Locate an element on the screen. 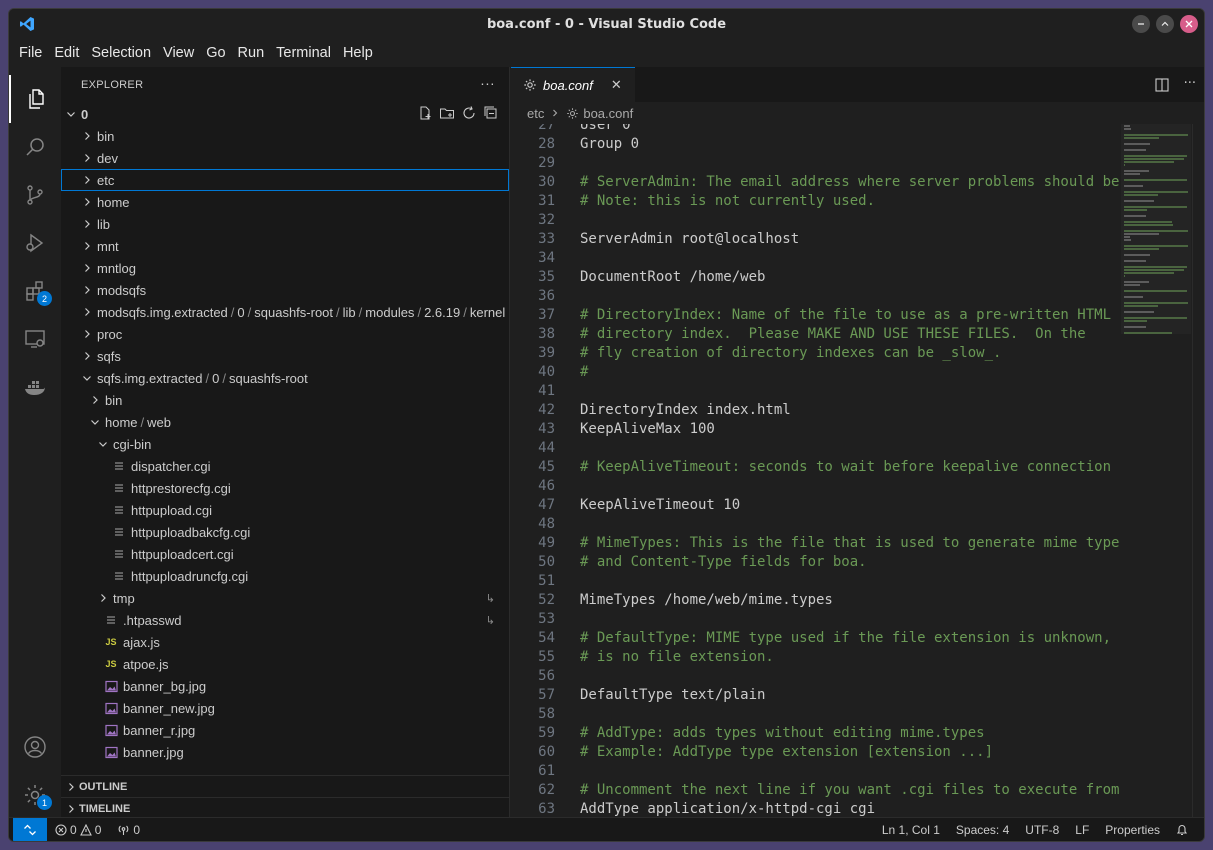 Image resolution: width=1213 pixels, height=850 pixels. tree-folder: mntlog is located at coordinates (285, 268).